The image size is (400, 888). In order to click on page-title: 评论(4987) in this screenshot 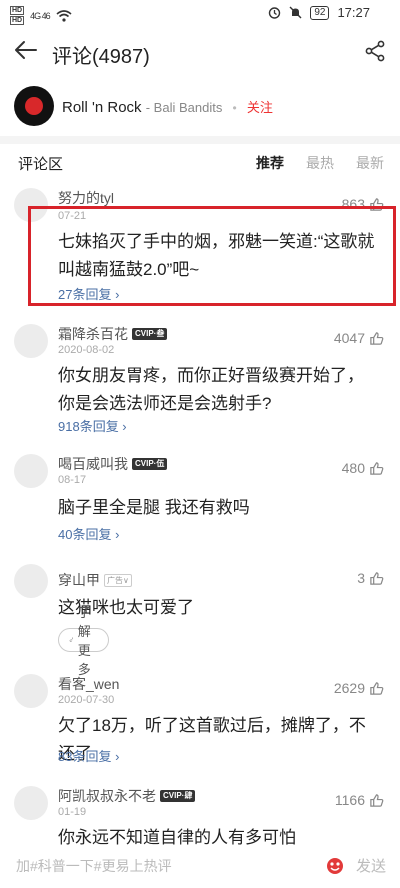, I will do `click(101, 57)`.